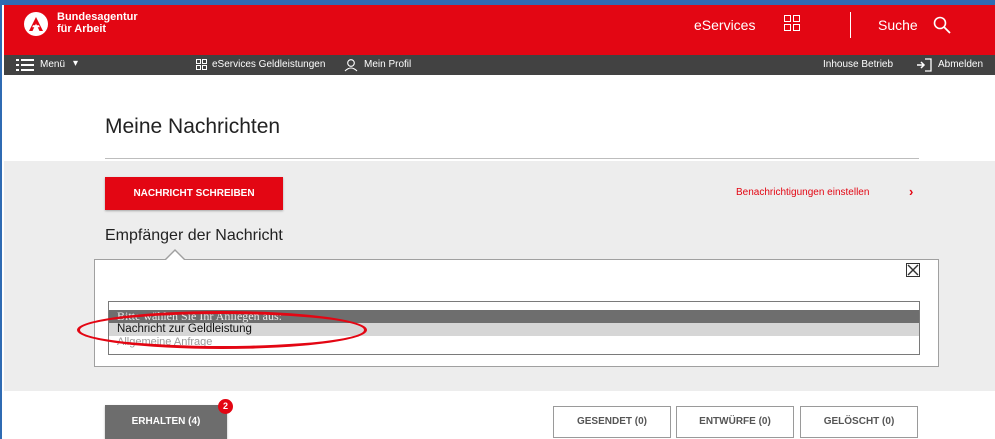  What do you see at coordinates (97, 17) in the screenshot?
I see `brand-line-1: Bundesagentur` at bounding box center [97, 17].